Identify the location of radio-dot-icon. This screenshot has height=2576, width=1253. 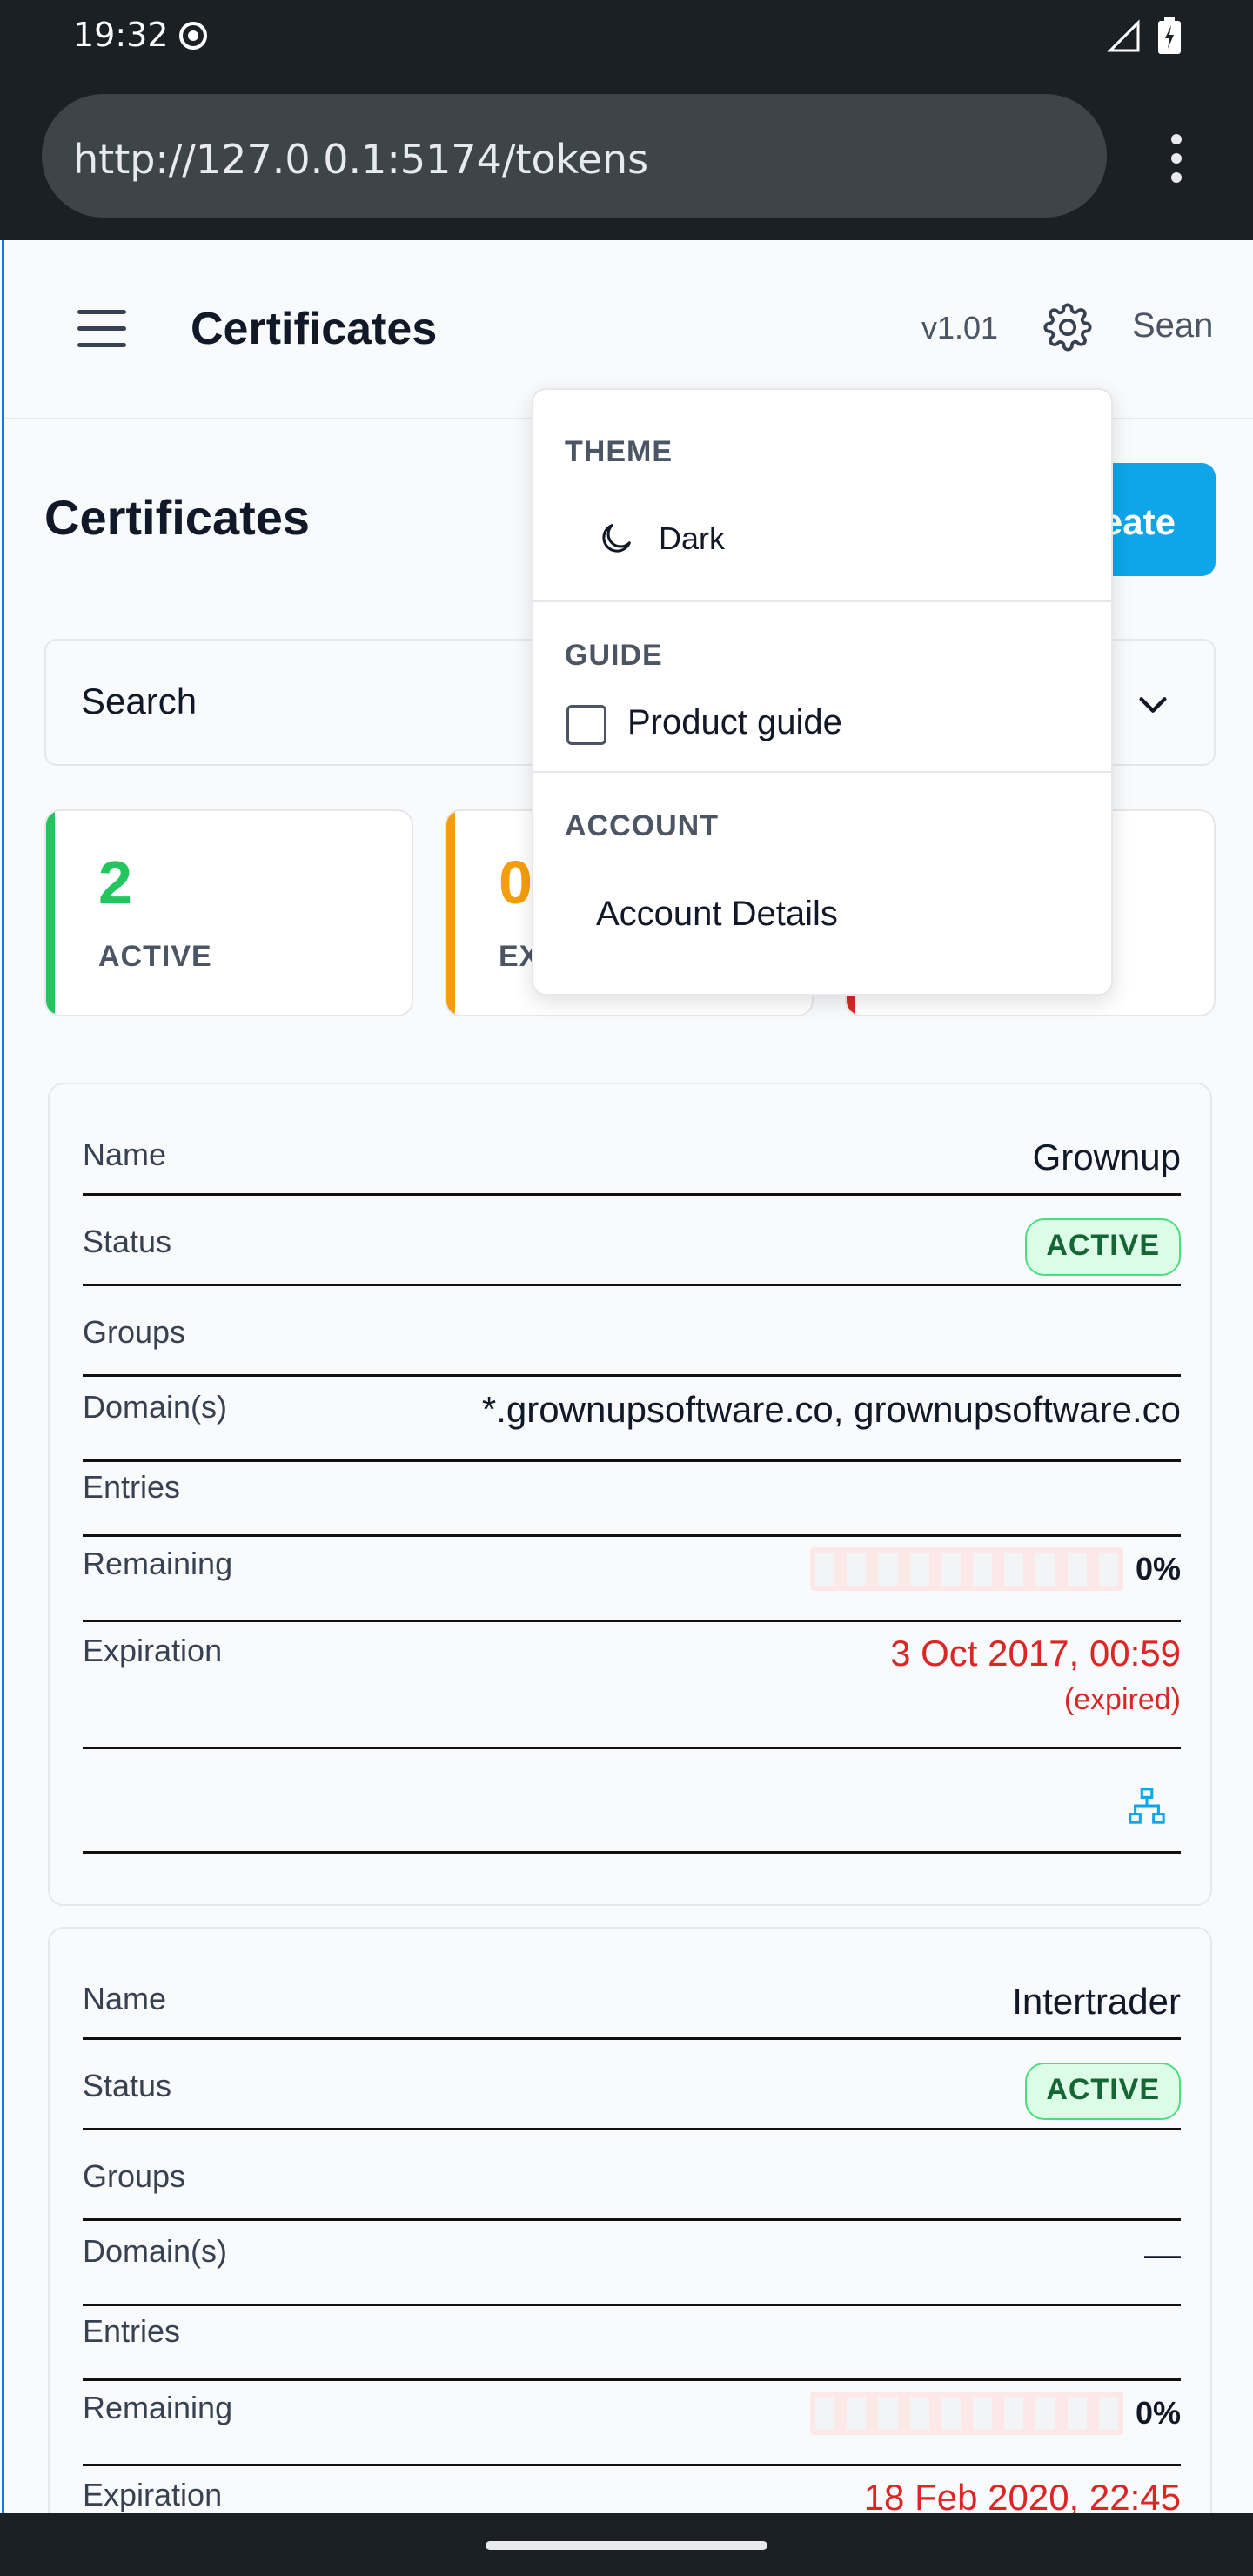
(193, 36).